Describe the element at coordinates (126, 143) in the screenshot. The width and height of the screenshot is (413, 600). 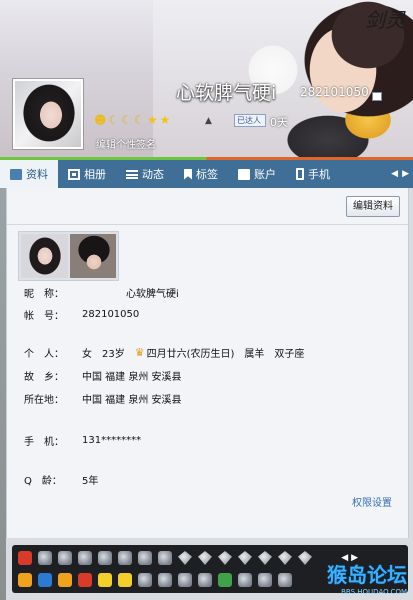
I see `edit-signature-link: 编辑个性签名` at that location.